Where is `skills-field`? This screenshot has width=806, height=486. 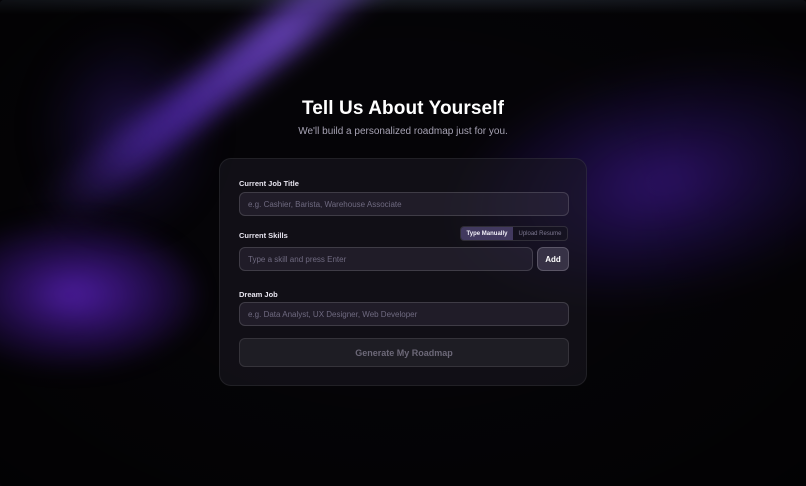 skills-field is located at coordinates (386, 259).